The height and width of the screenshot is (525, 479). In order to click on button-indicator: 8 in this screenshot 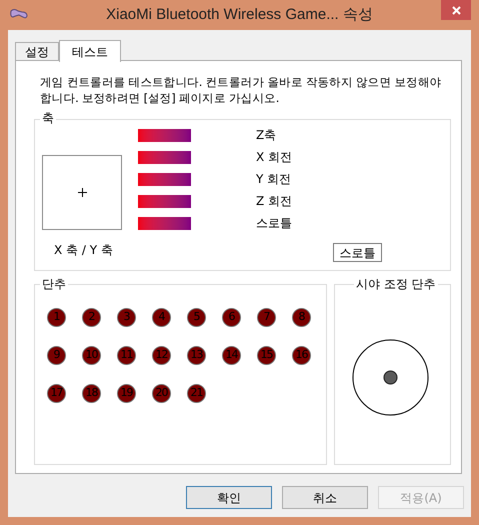, I will do `click(301, 317)`.